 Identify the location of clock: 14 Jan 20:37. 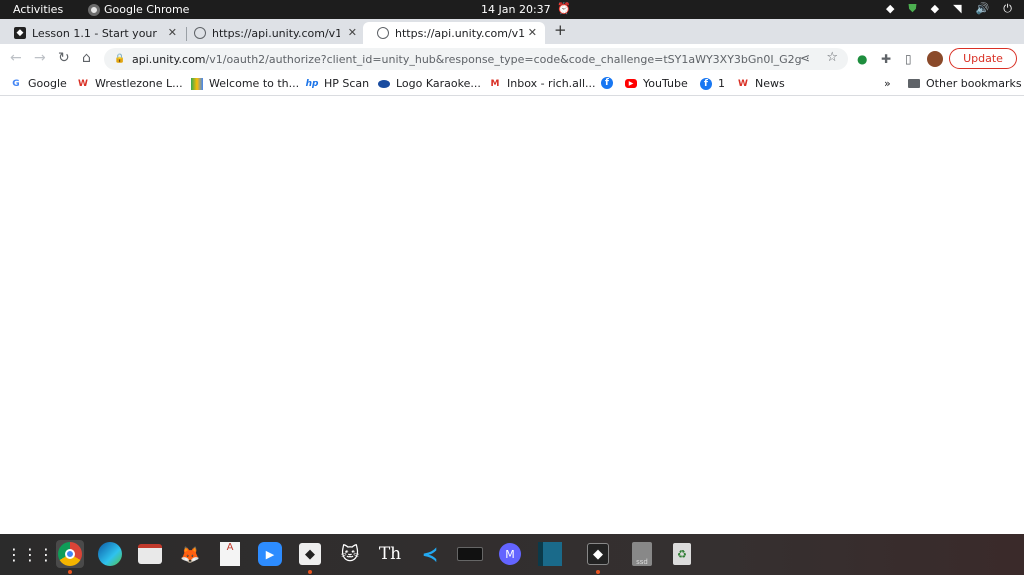
(516, 9).